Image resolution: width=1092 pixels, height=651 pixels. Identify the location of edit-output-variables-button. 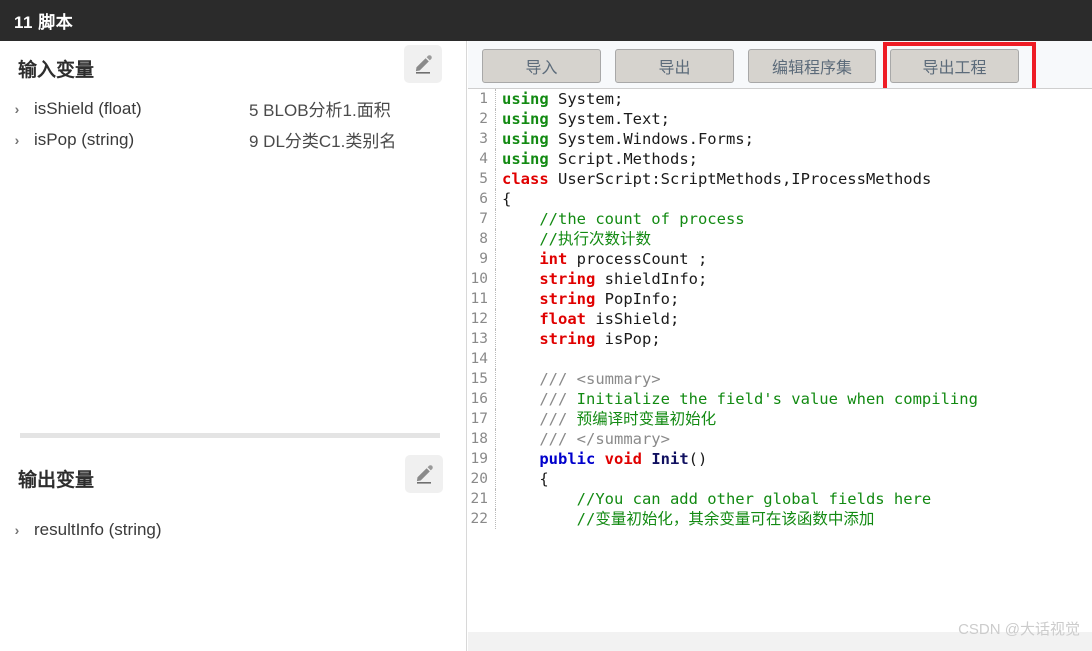
(424, 474).